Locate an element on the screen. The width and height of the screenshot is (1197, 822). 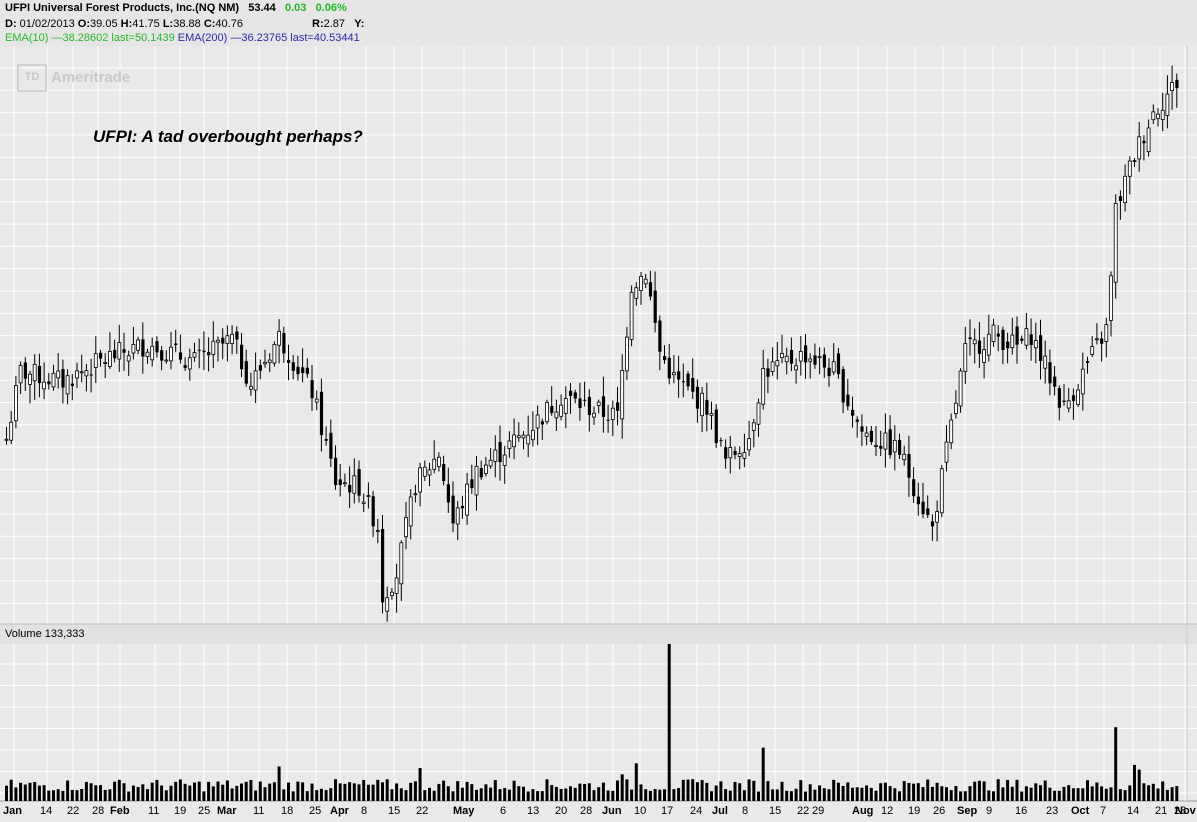
x-tick-label: May is located at coordinates (464, 811).